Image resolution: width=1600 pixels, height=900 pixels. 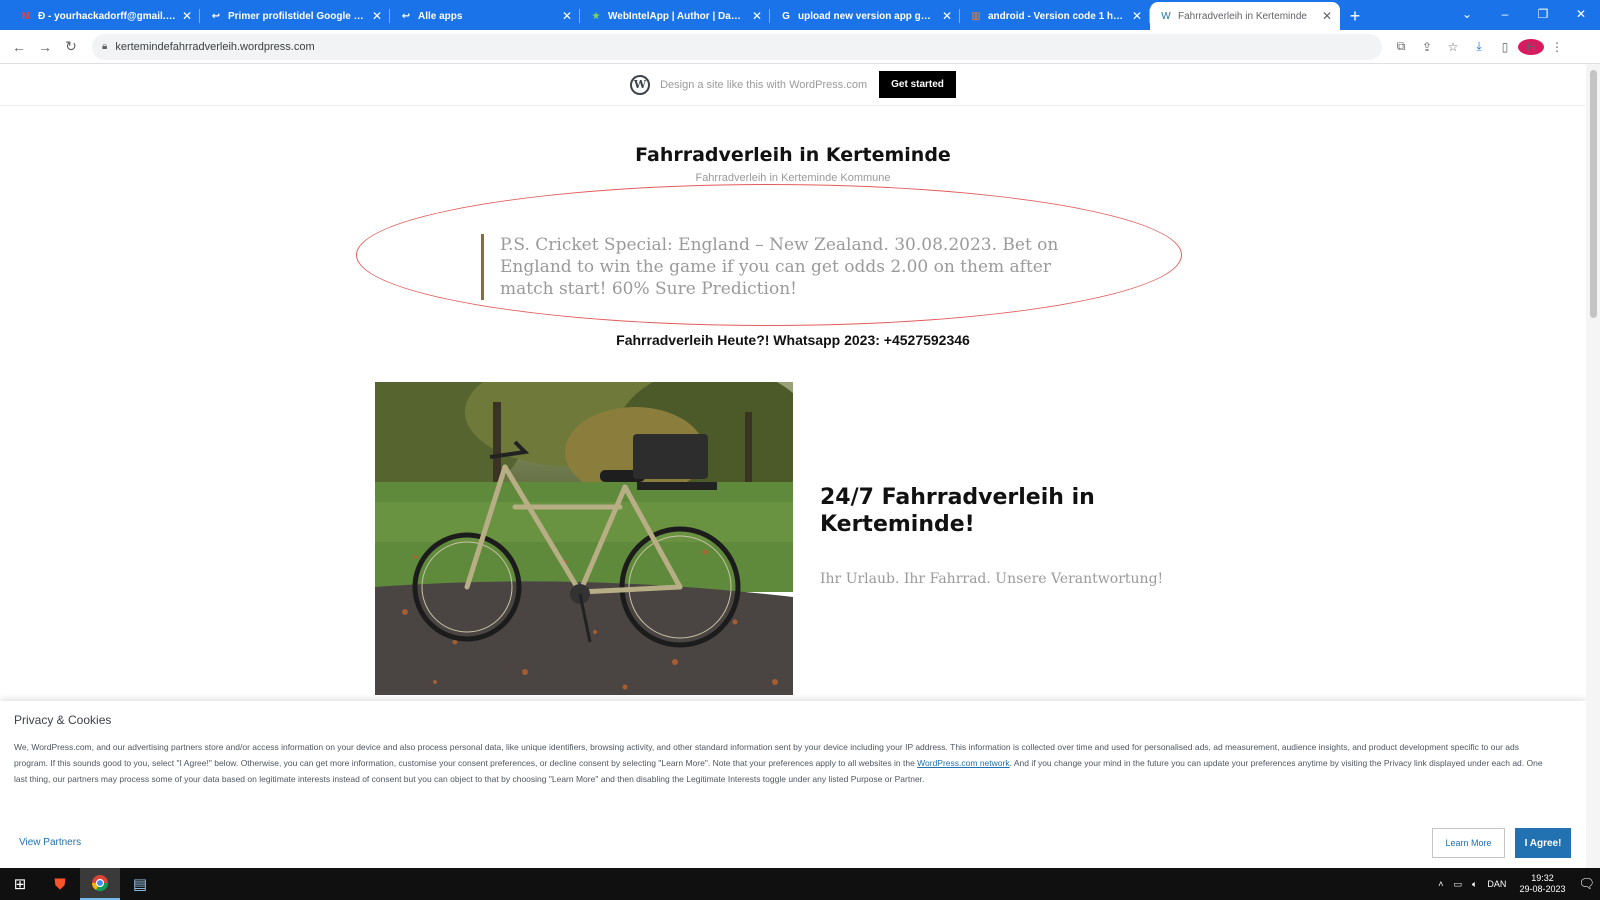 I want to click on download-icon: ⤓, so click(x=1479, y=47).